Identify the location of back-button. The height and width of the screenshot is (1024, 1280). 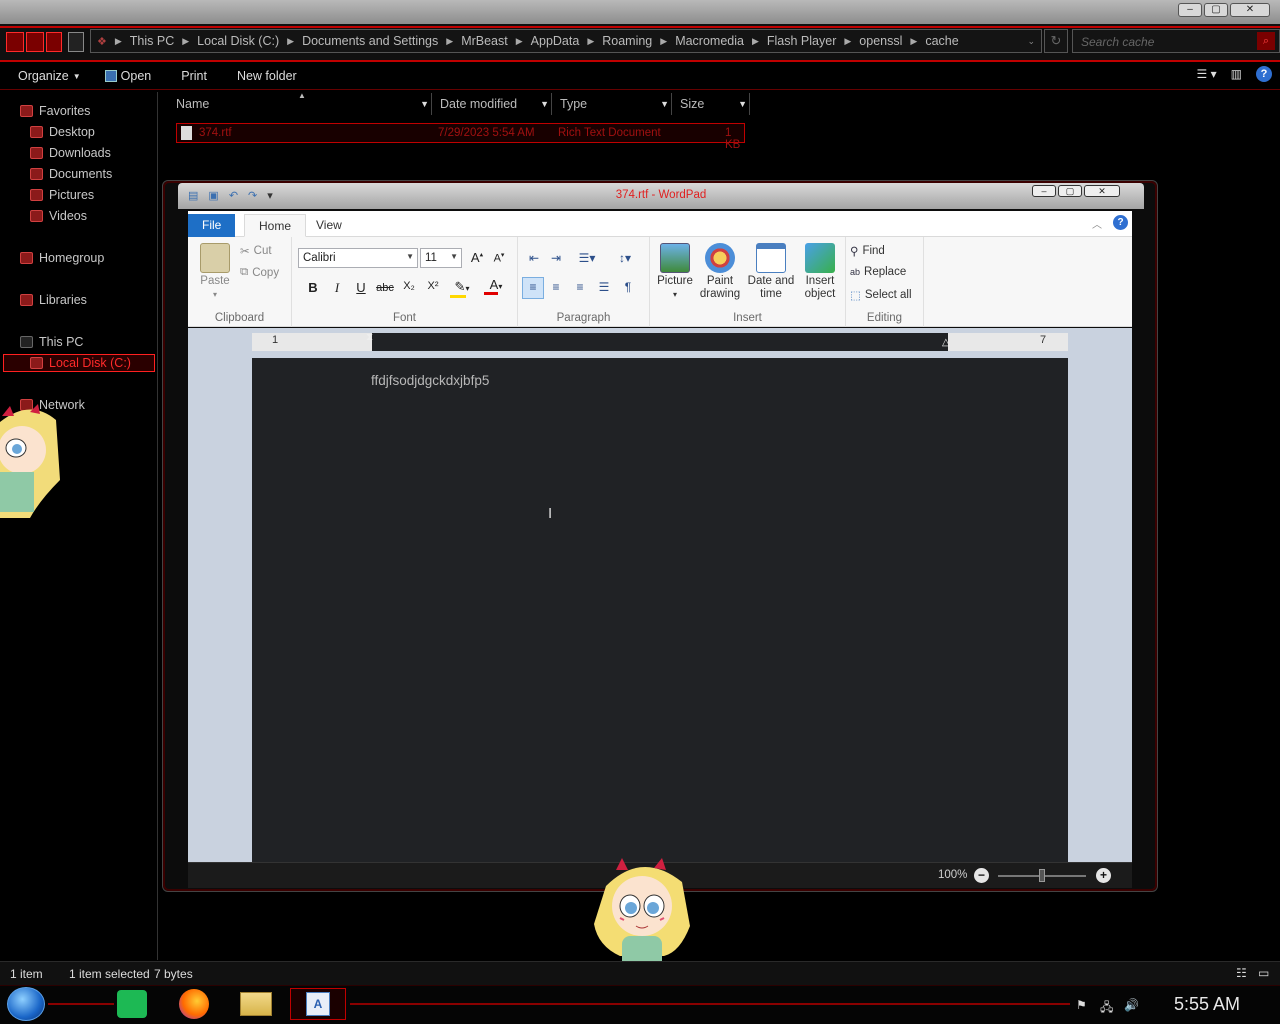
(15, 42).